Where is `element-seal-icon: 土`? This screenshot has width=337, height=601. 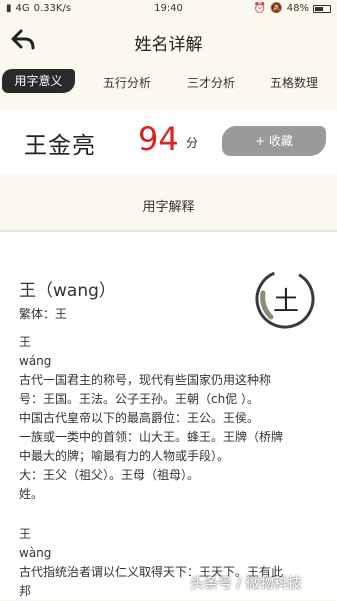 element-seal-icon: 土 is located at coordinates (285, 299).